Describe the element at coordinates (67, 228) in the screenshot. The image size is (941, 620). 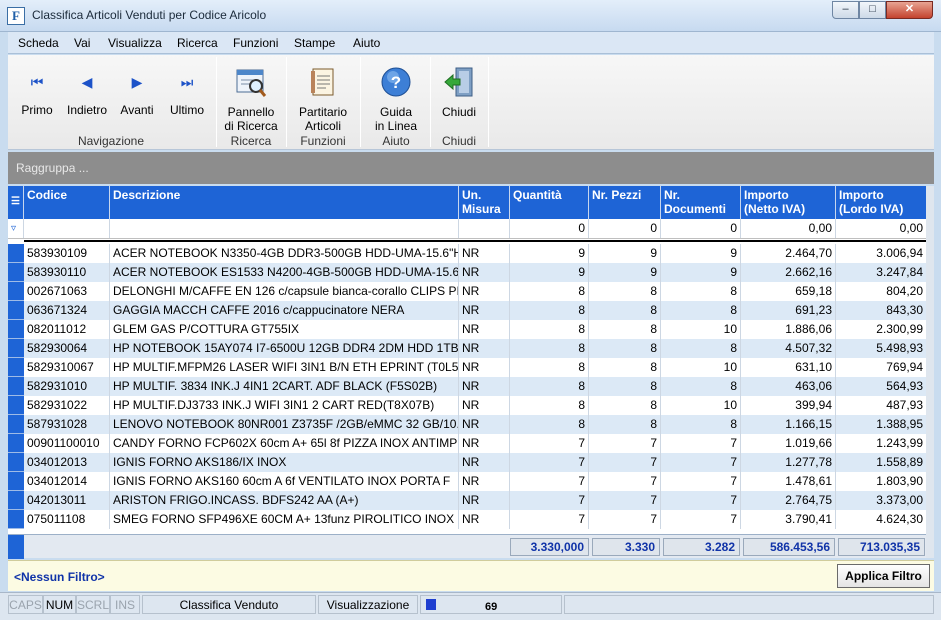
I see `filter-codice-input` at that location.